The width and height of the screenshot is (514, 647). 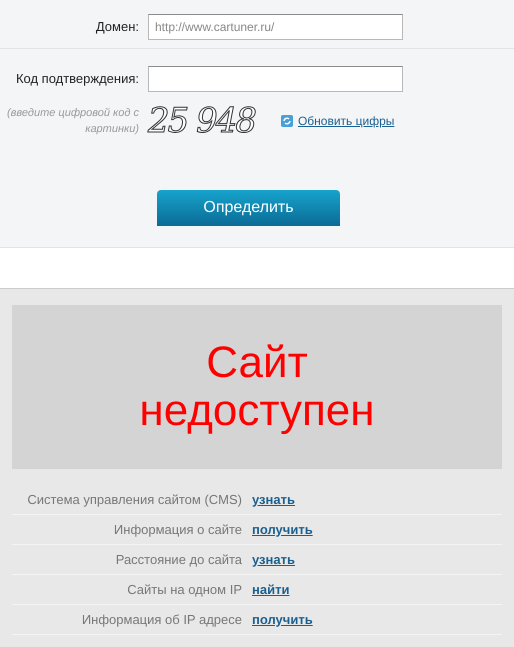 I want to click on domain-field: http://www.cartuner.ru/, so click(x=275, y=27).